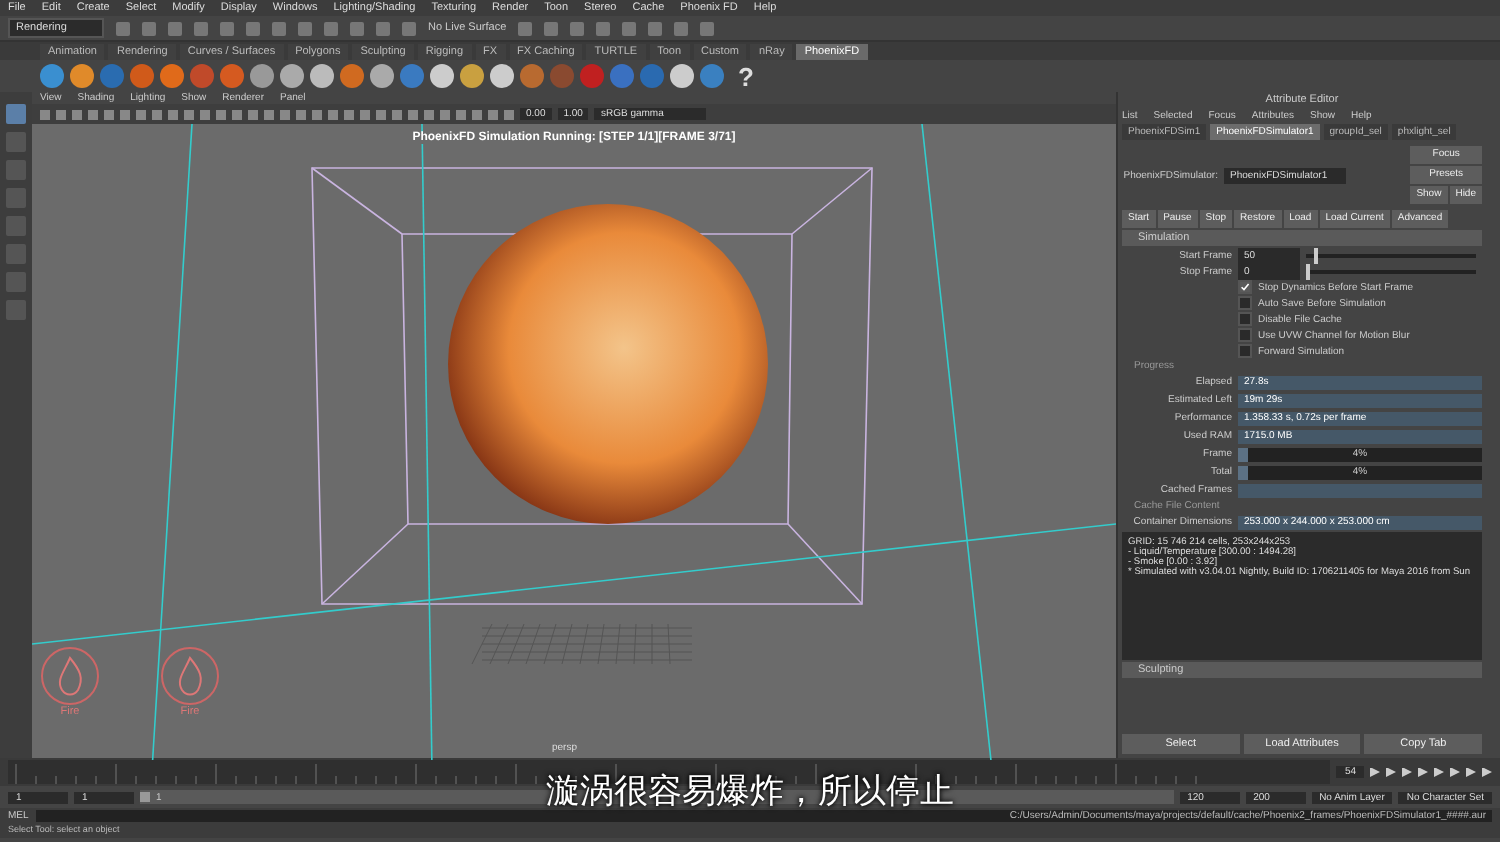 The width and height of the screenshot is (1500, 842). Describe the element at coordinates (1316, 255) in the screenshot. I see `slider-thumb` at that location.